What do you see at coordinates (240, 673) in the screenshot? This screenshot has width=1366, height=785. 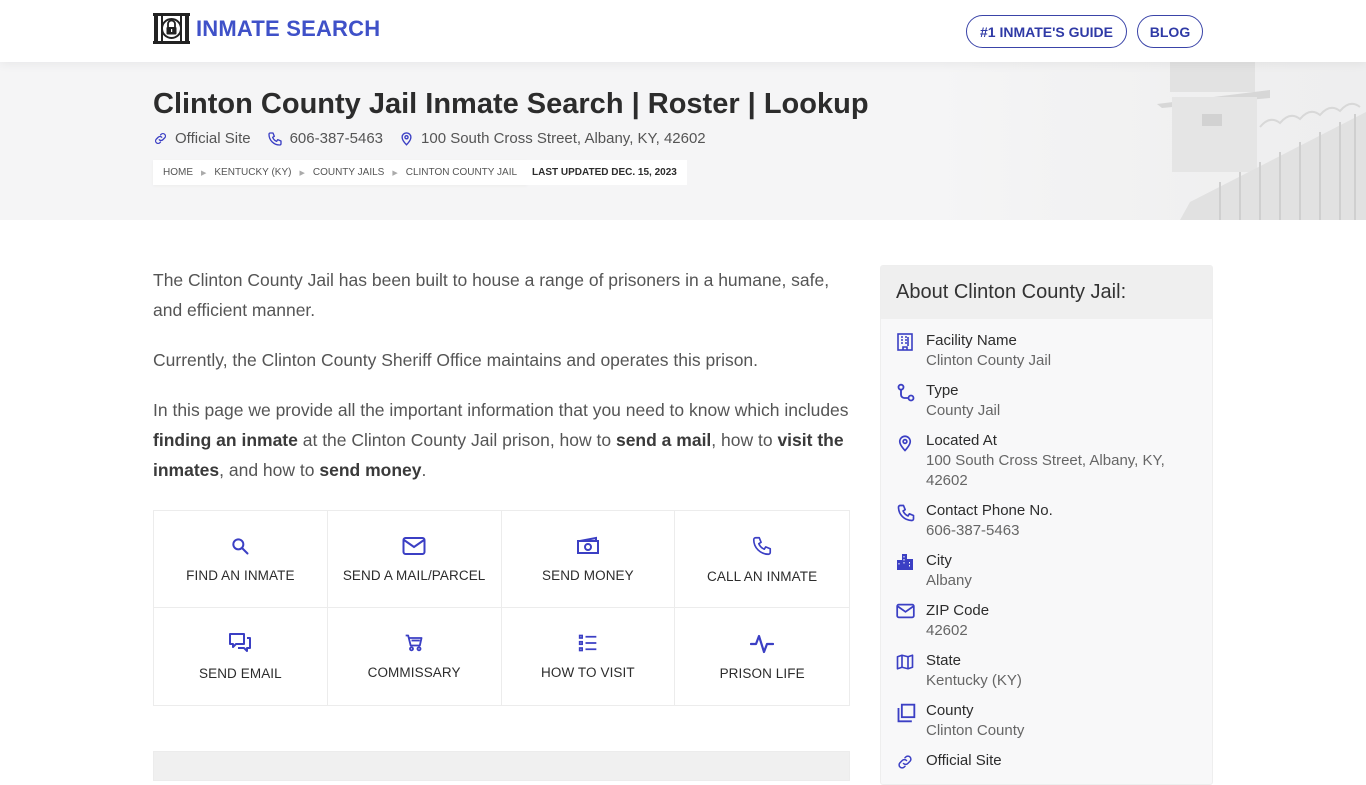 I see `tile-label: SEND EMAIL` at bounding box center [240, 673].